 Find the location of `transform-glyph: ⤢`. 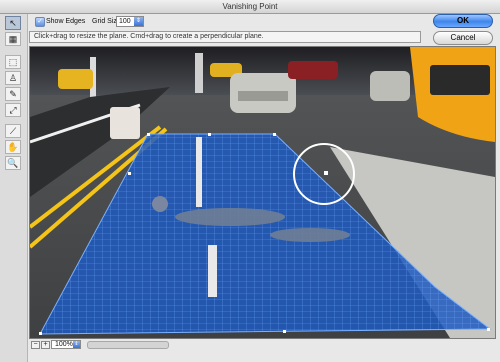

transform-glyph: ⤢ is located at coordinates (13, 109).